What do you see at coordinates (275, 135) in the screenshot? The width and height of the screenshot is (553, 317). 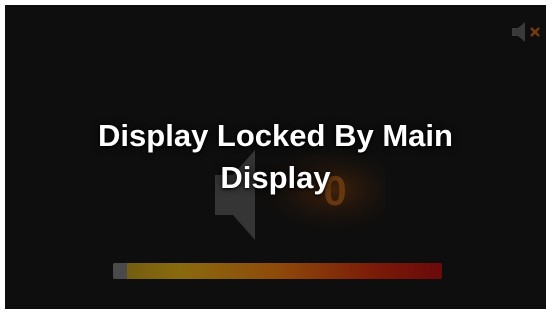 I see `lock-message-line-1: Display Locked By Main` at bounding box center [275, 135].